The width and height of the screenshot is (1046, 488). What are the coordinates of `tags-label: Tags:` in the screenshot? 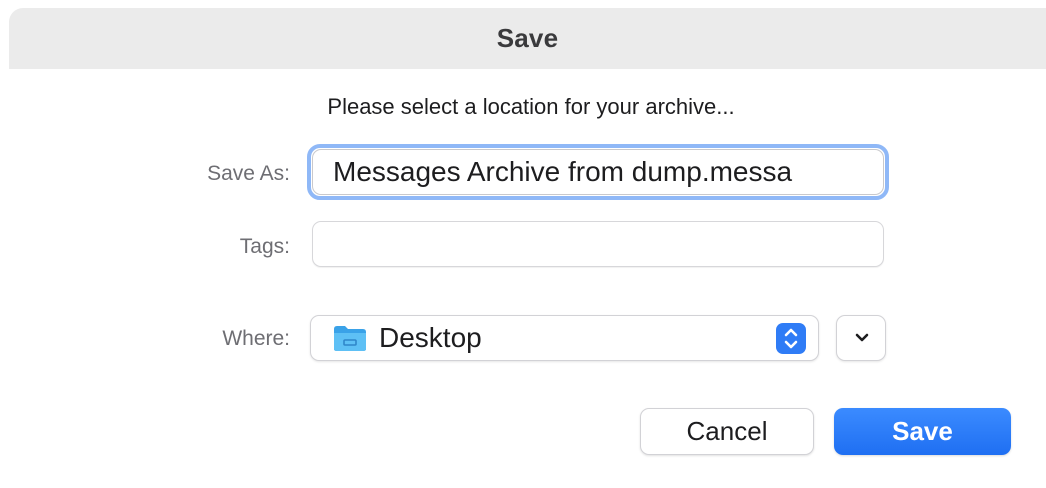 It's located at (264, 246).